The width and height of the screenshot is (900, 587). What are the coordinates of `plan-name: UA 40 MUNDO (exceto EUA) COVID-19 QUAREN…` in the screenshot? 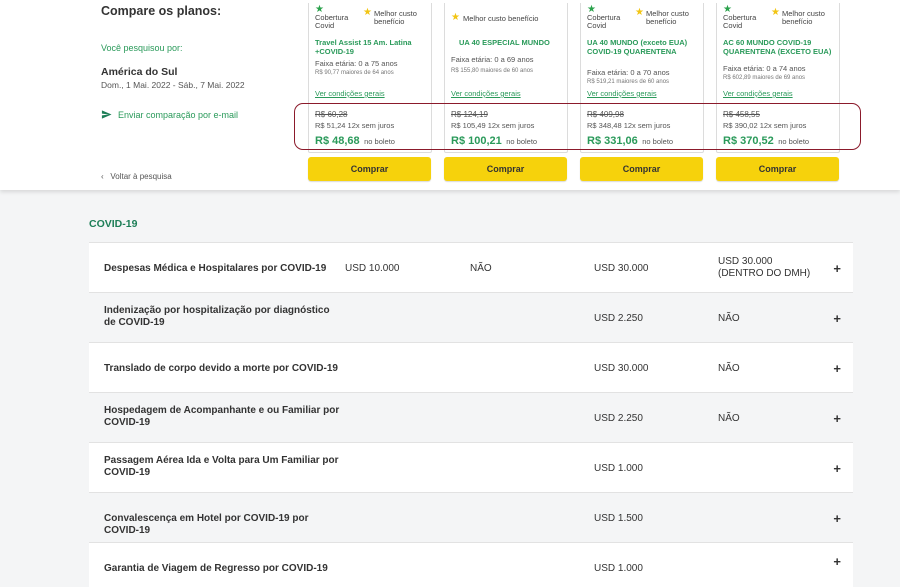 It's located at (637, 47).